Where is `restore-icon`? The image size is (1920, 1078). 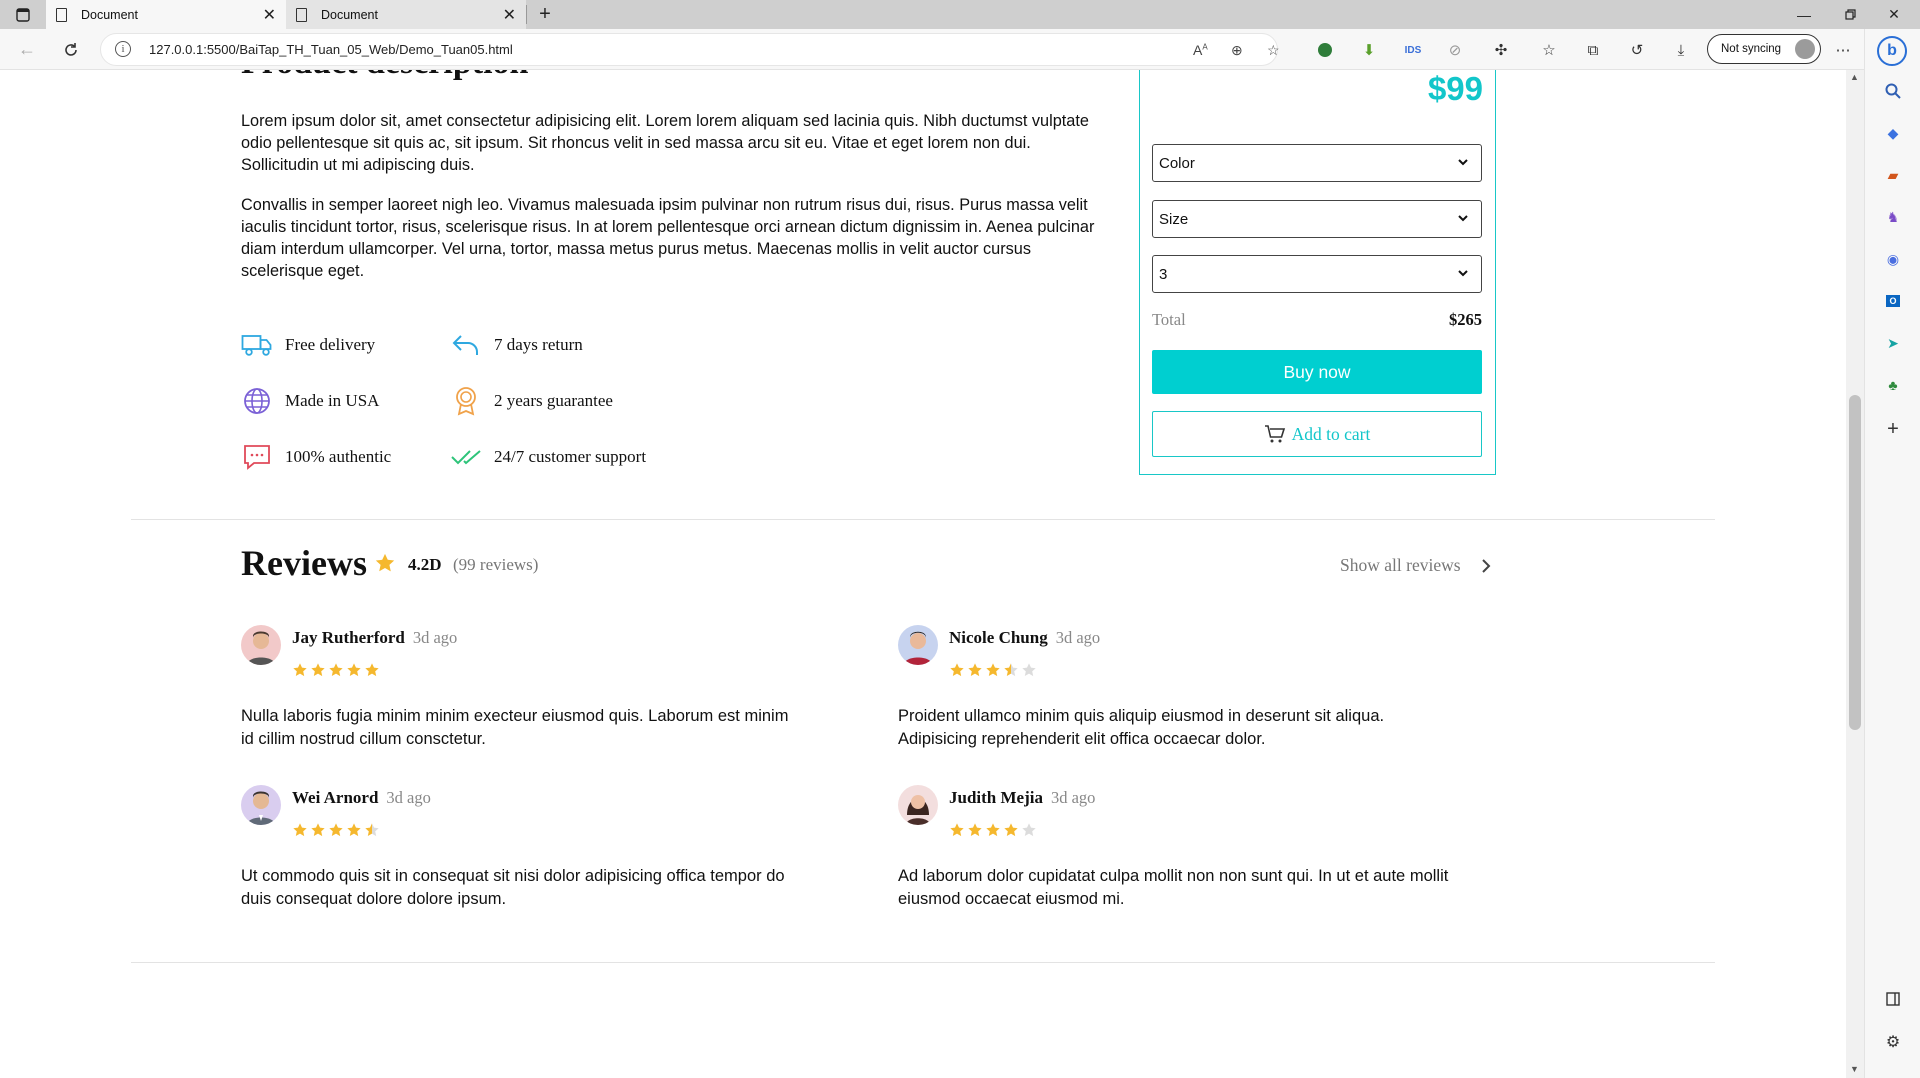 restore-icon is located at coordinates (1850, 14).